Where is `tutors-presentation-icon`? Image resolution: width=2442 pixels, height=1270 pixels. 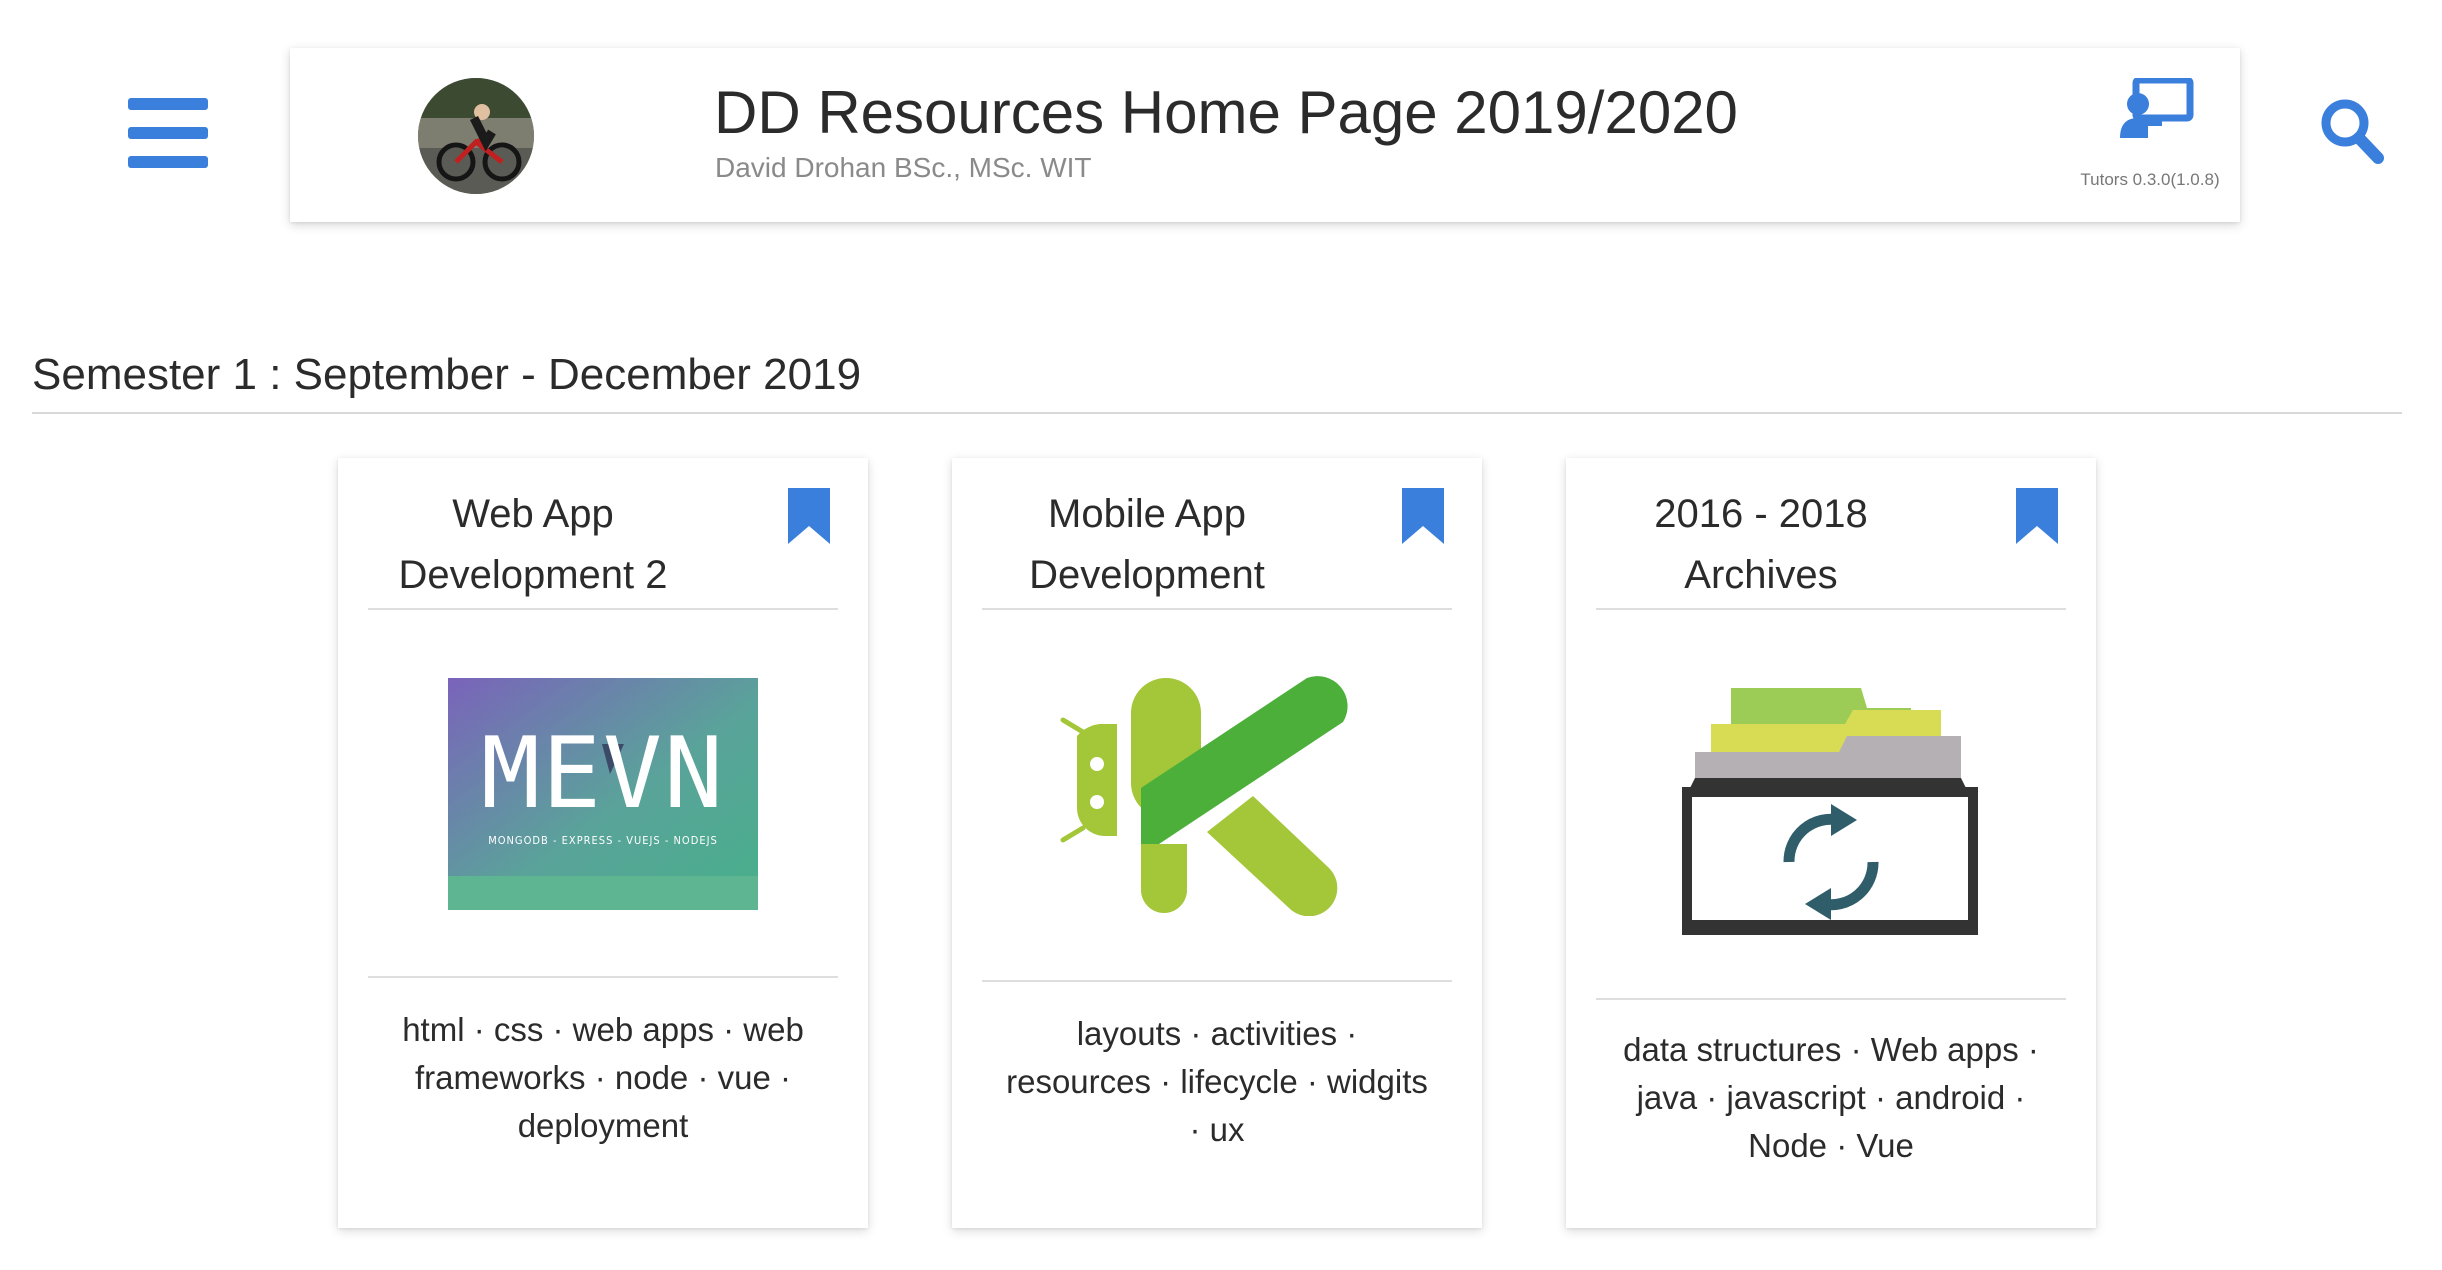
tutors-presentation-icon is located at coordinates (2157, 108).